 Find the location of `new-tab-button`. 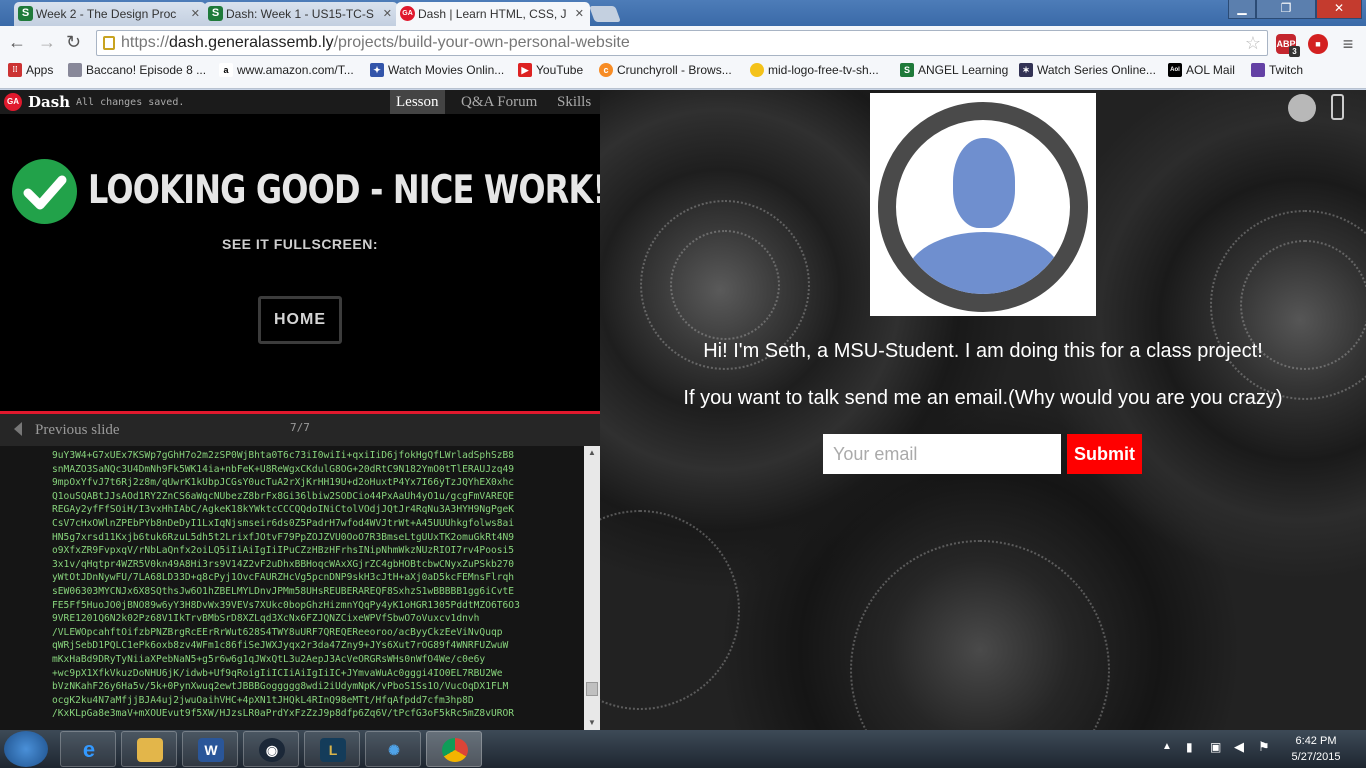

new-tab-button is located at coordinates (605, 14).